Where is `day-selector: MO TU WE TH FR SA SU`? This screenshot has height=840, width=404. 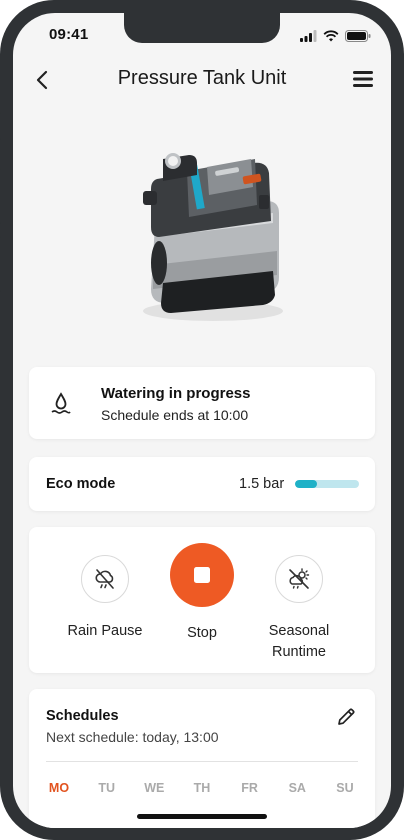
day-selector: MO TU WE TH FR SA SU is located at coordinates (202, 788).